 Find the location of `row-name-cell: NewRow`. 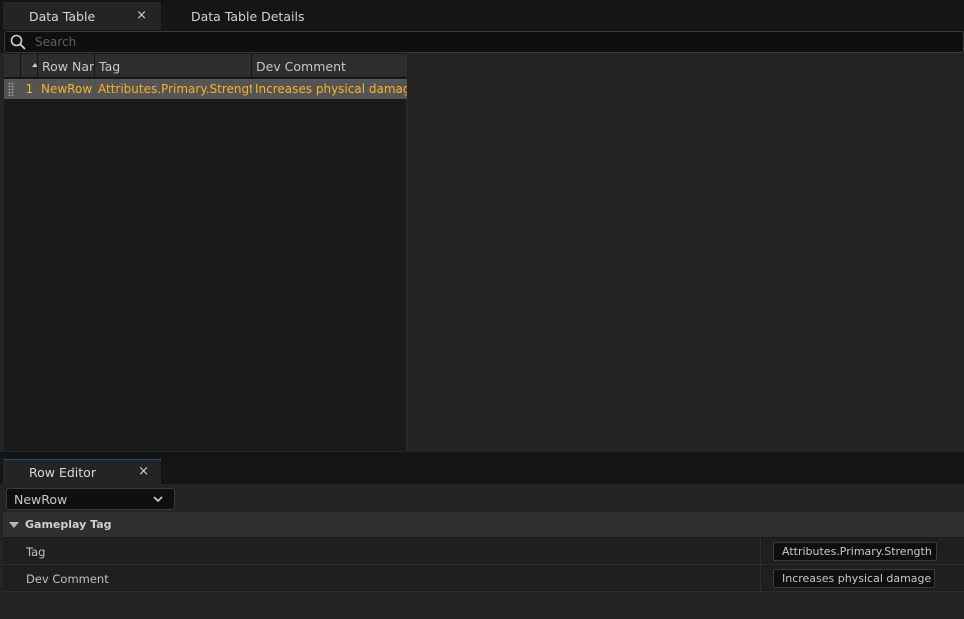

row-name-cell: NewRow is located at coordinates (67, 89).